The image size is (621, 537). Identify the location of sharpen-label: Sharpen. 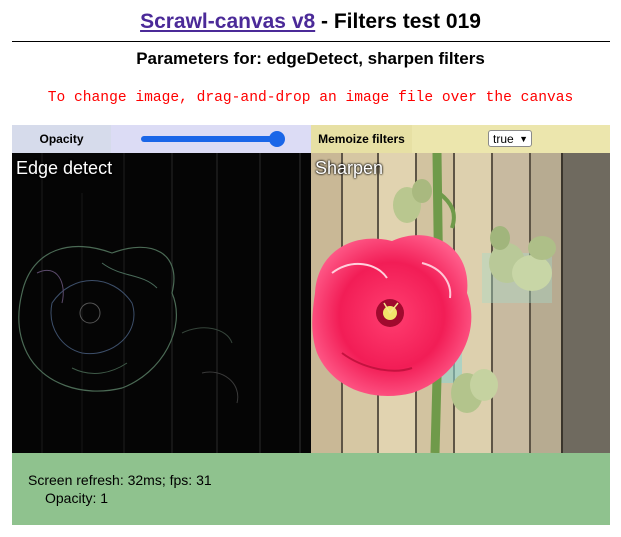
(349, 168).